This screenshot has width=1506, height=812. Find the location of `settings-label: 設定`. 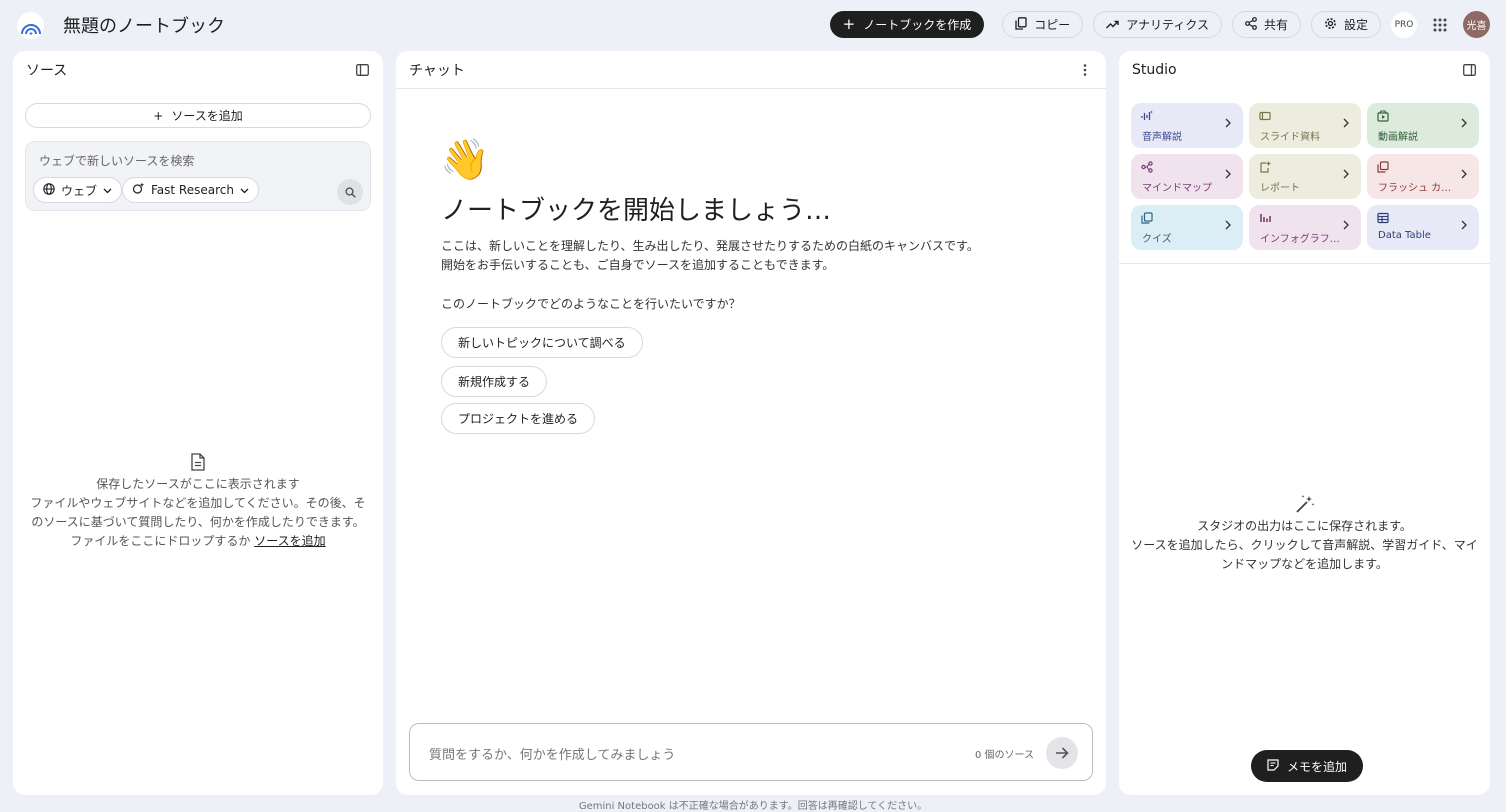

settings-label: 設定 is located at coordinates (1355, 25).